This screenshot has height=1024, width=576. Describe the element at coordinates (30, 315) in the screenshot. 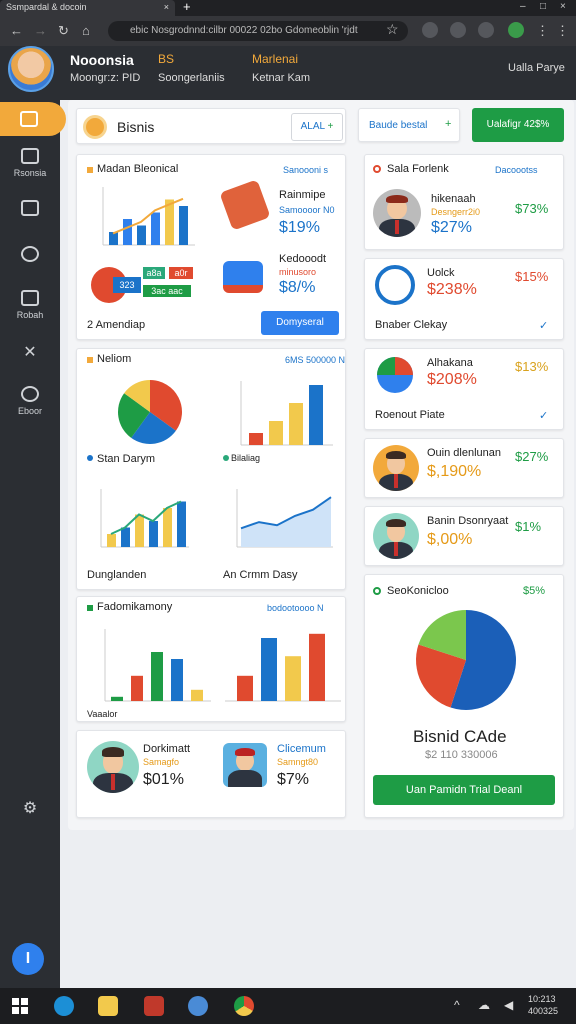

I see `sidebar-item-label: Robah` at that location.